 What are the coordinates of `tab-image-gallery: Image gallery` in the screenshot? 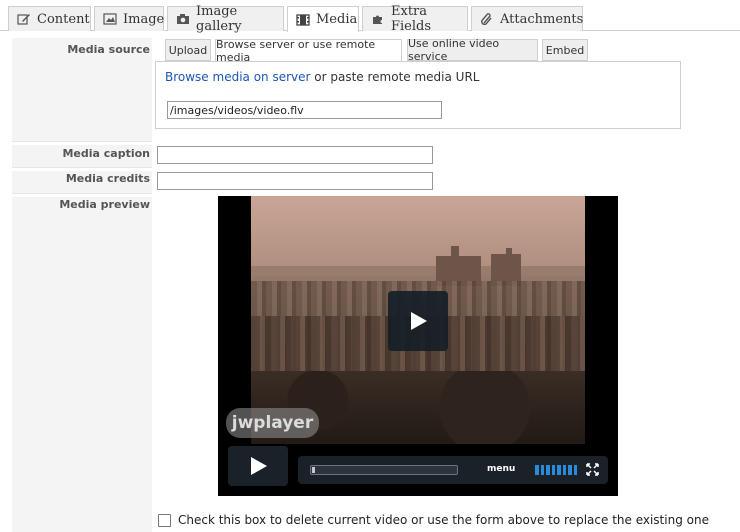 It's located at (225, 19).